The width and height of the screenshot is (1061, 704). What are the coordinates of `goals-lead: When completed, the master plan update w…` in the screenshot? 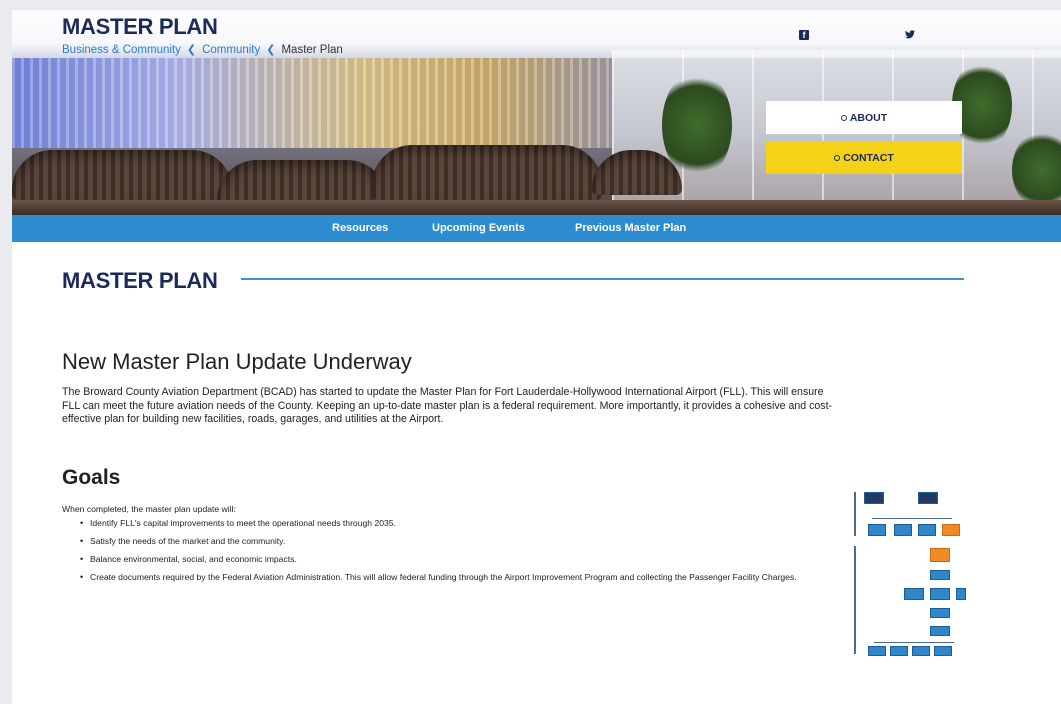 It's located at (149, 509).